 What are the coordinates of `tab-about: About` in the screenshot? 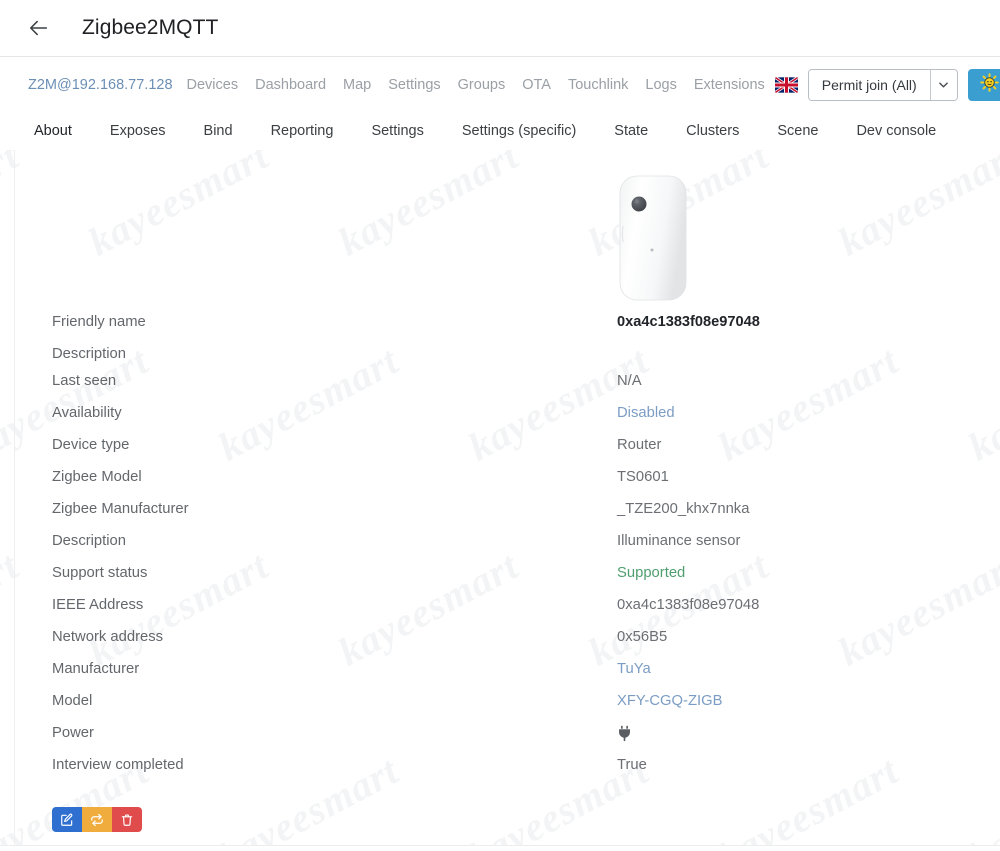 It's located at (59, 131).